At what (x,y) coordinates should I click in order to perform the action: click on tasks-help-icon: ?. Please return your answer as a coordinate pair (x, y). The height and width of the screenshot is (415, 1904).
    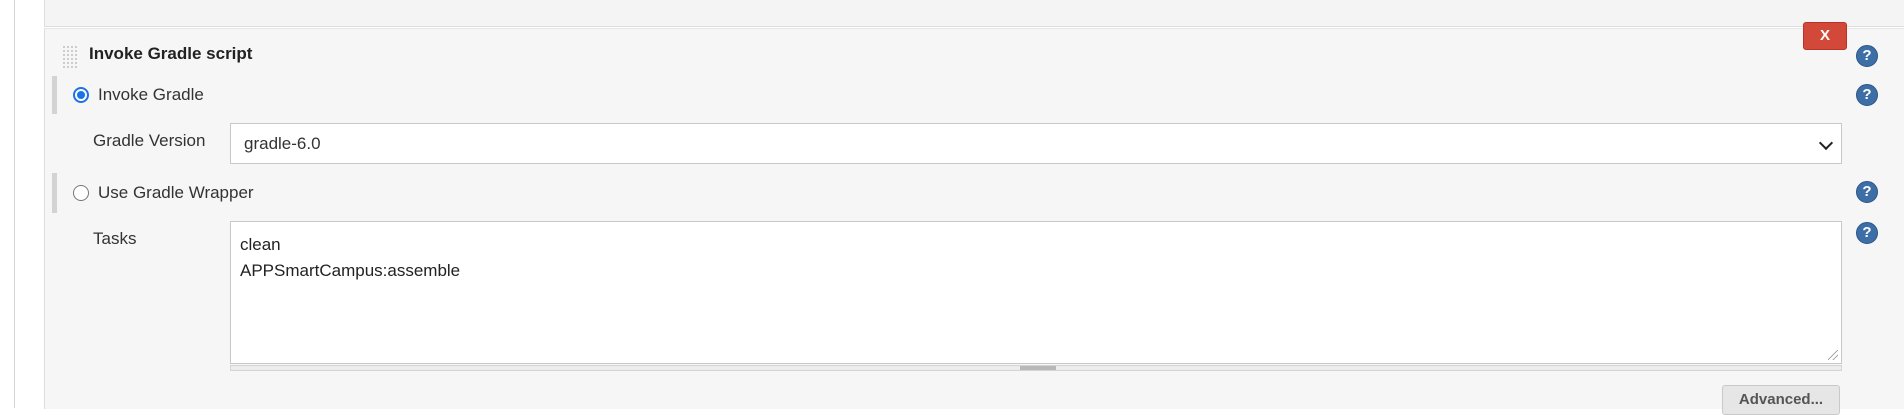
    Looking at the image, I should click on (1867, 233).